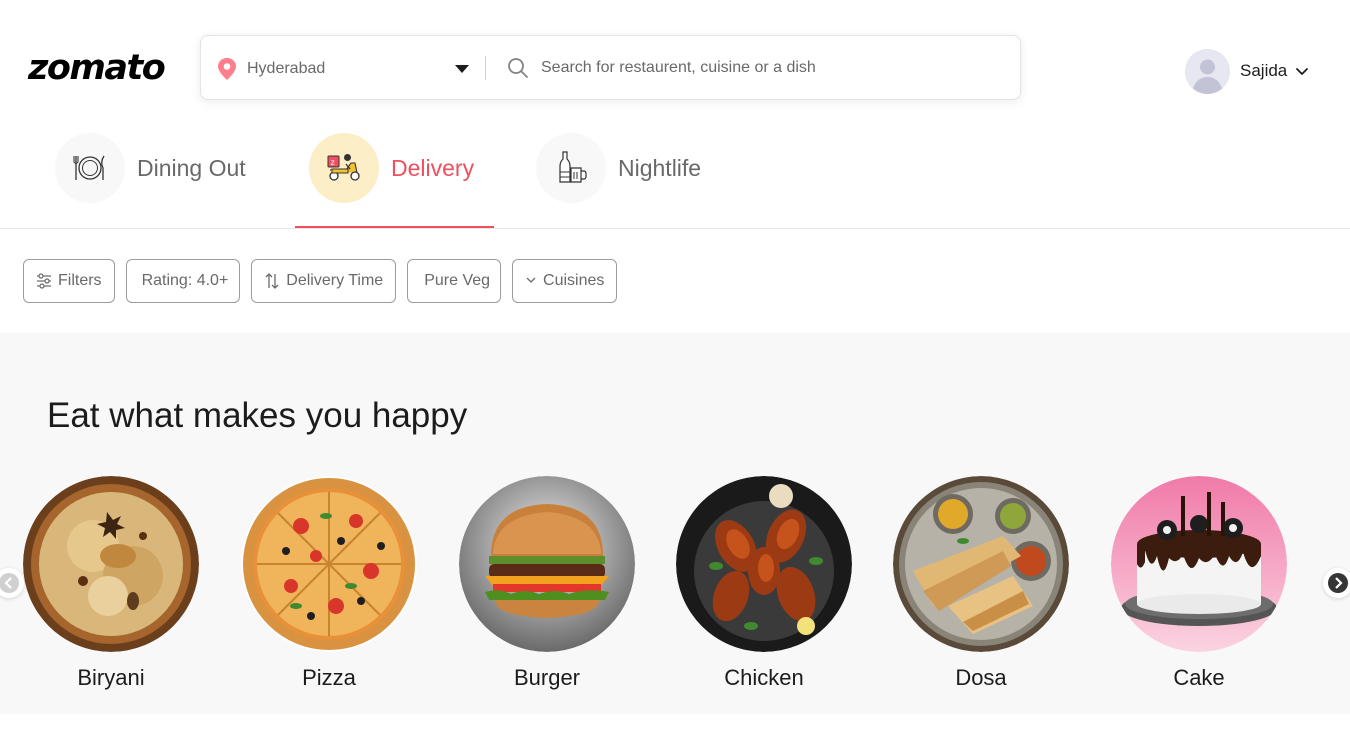 The image size is (1350, 752). Describe the element at coordinates (111, 677) in the screenshot. I see `dish-label: Biryani` at that location.